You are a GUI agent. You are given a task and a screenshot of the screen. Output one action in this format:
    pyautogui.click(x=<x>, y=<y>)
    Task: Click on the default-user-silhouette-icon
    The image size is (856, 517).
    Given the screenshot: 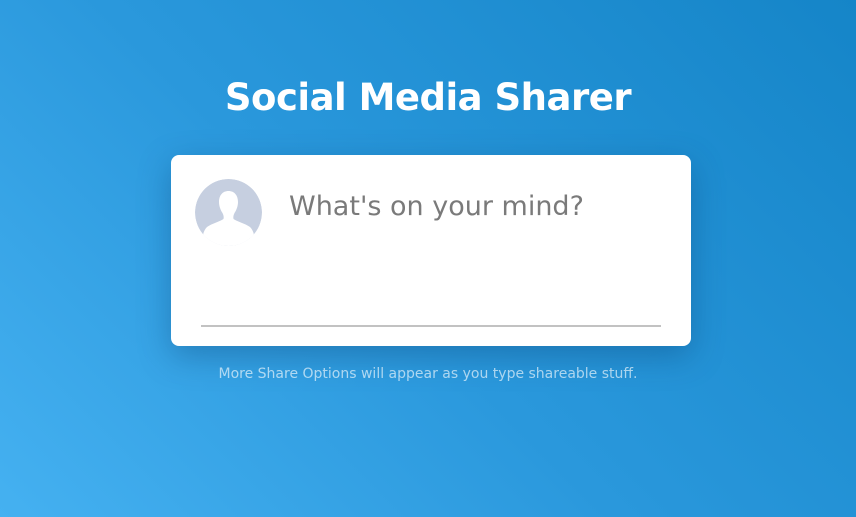 What is the action you would take?
    pyautogui.click(x=228, y=212)
    